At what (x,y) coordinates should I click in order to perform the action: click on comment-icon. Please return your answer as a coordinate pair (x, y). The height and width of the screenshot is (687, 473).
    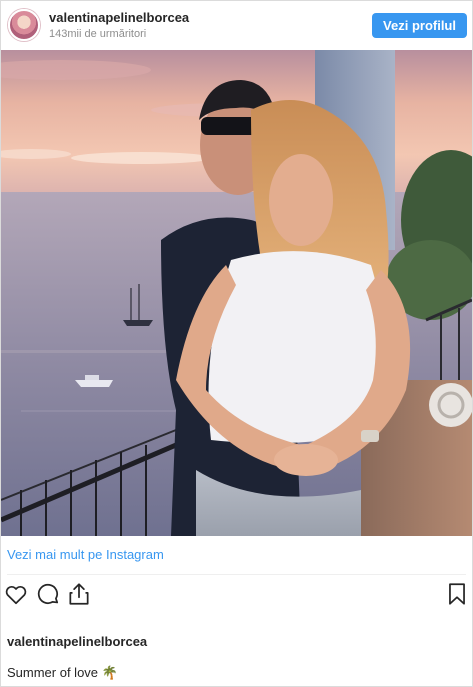
    Looking at the image, I should click on (48, 594).